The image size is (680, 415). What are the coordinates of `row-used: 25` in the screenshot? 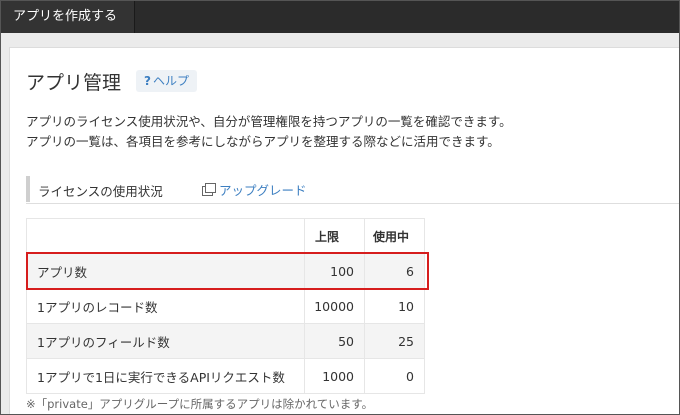 It's located at (394, 341).